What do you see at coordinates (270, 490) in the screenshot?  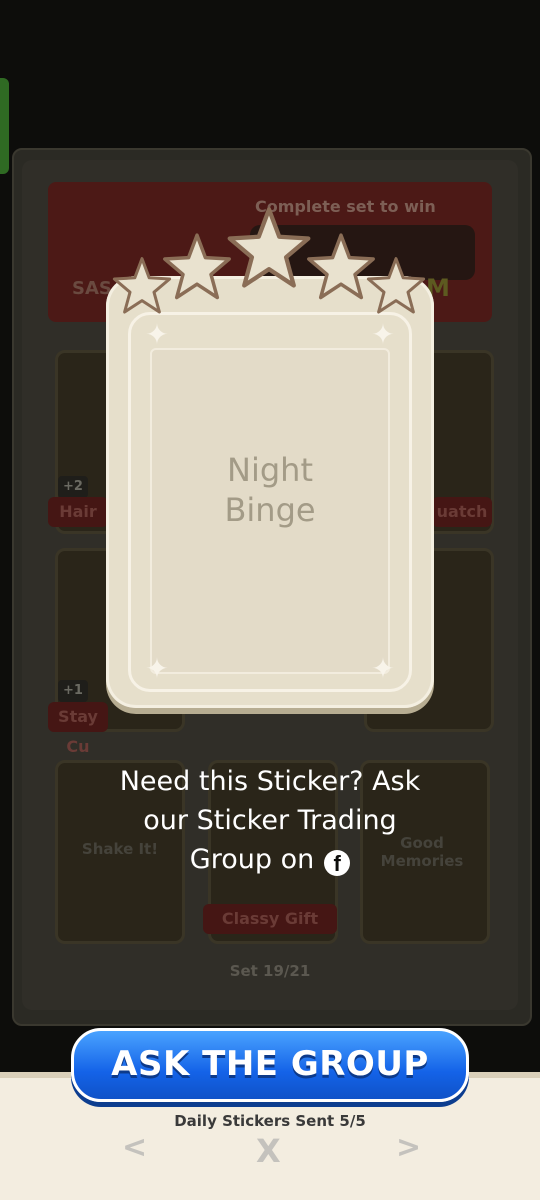 I see `sticker-name: Night Binge` at bounding box center [270, 490].